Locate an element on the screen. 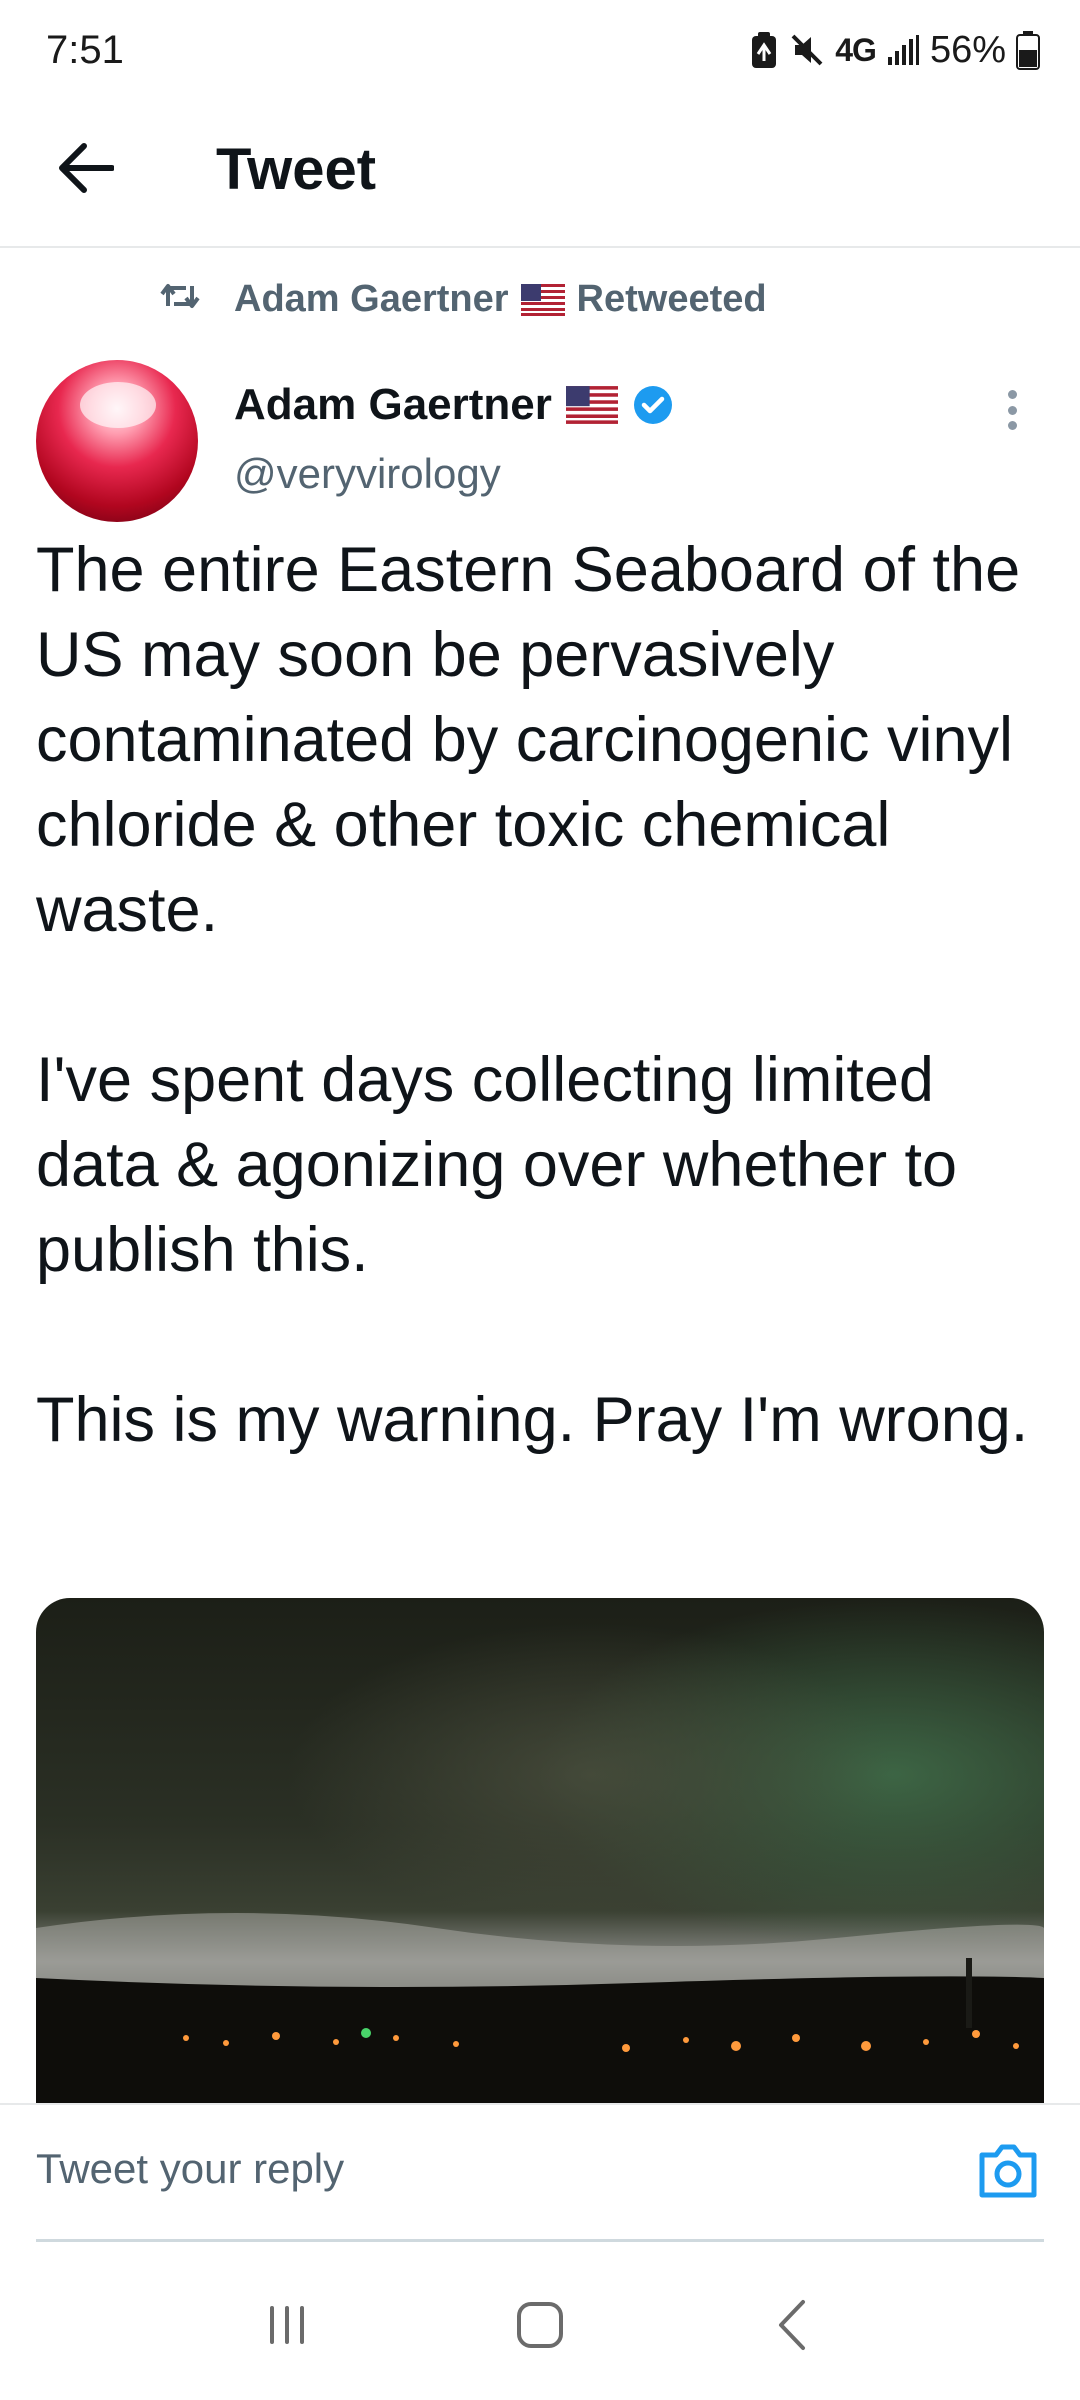 Image resolution: width=1080 pixels, height=2400 pixels. arrow-left-icon is located at coordinates (86, 168).